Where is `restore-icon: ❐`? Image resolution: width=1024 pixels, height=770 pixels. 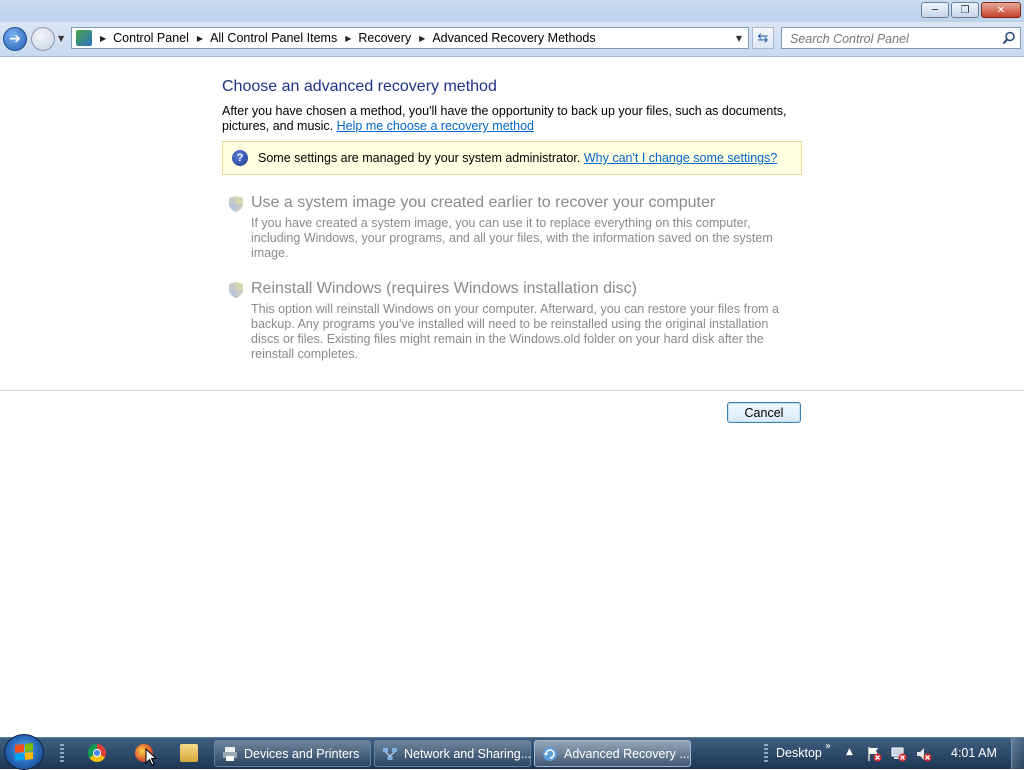 restore-icon: ❐ is located at coordinates (965, 10).